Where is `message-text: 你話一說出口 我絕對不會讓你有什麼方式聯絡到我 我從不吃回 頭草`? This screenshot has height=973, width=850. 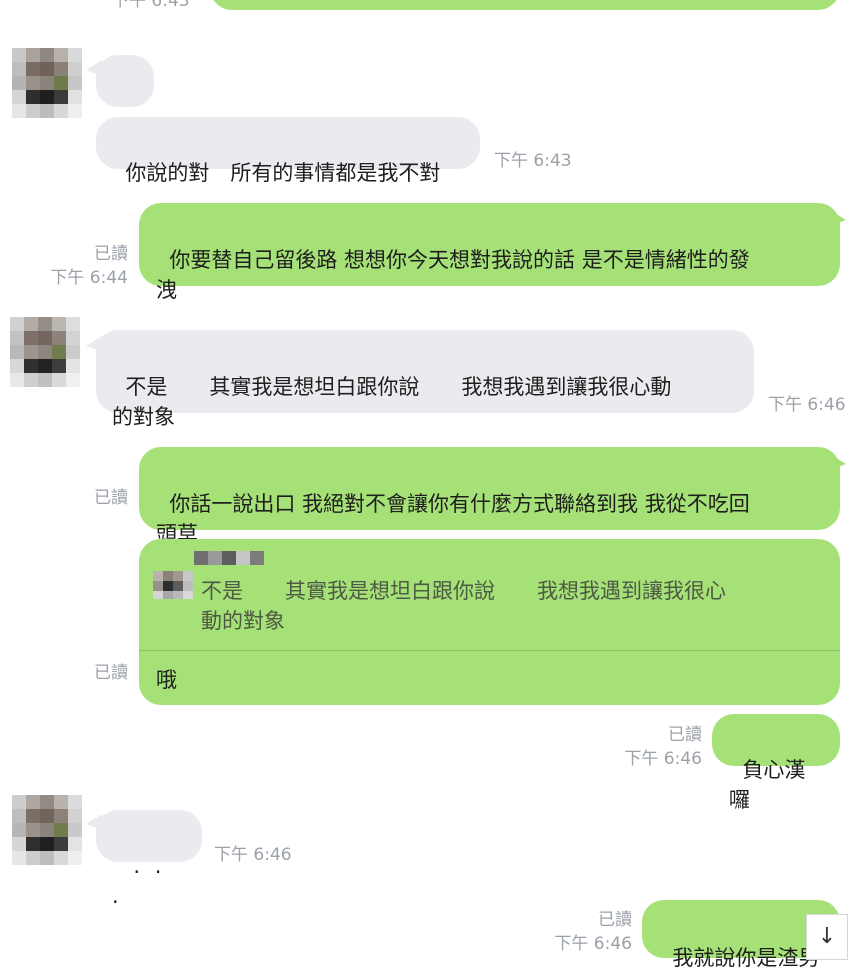
message-text: 你話一說出口 我絕對不會讓你有什麼方式聯絡到我 我從不吃回 頭草 is located at coordinates (453, 519).